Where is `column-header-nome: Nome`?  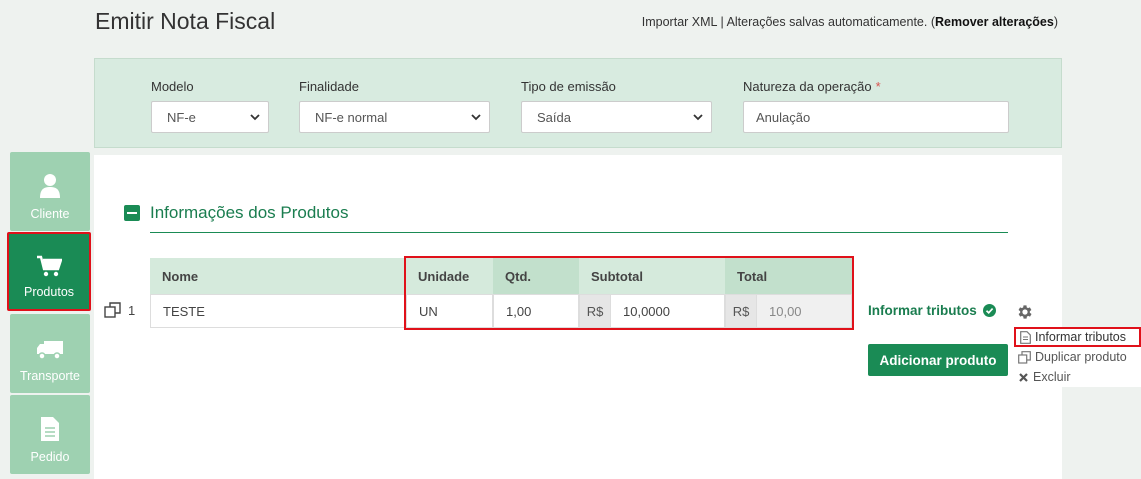
column-header-nome: Nome is located at coordinates (278, 276).